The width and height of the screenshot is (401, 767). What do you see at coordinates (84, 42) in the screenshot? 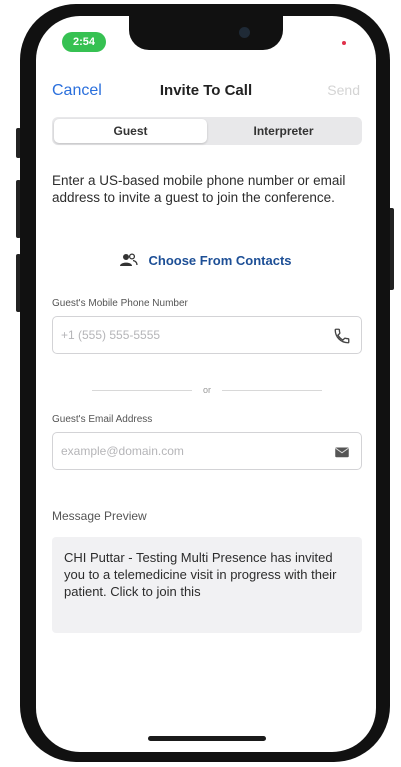
I see `status-time-pill: 2:54` at bounding box center [84, 42].